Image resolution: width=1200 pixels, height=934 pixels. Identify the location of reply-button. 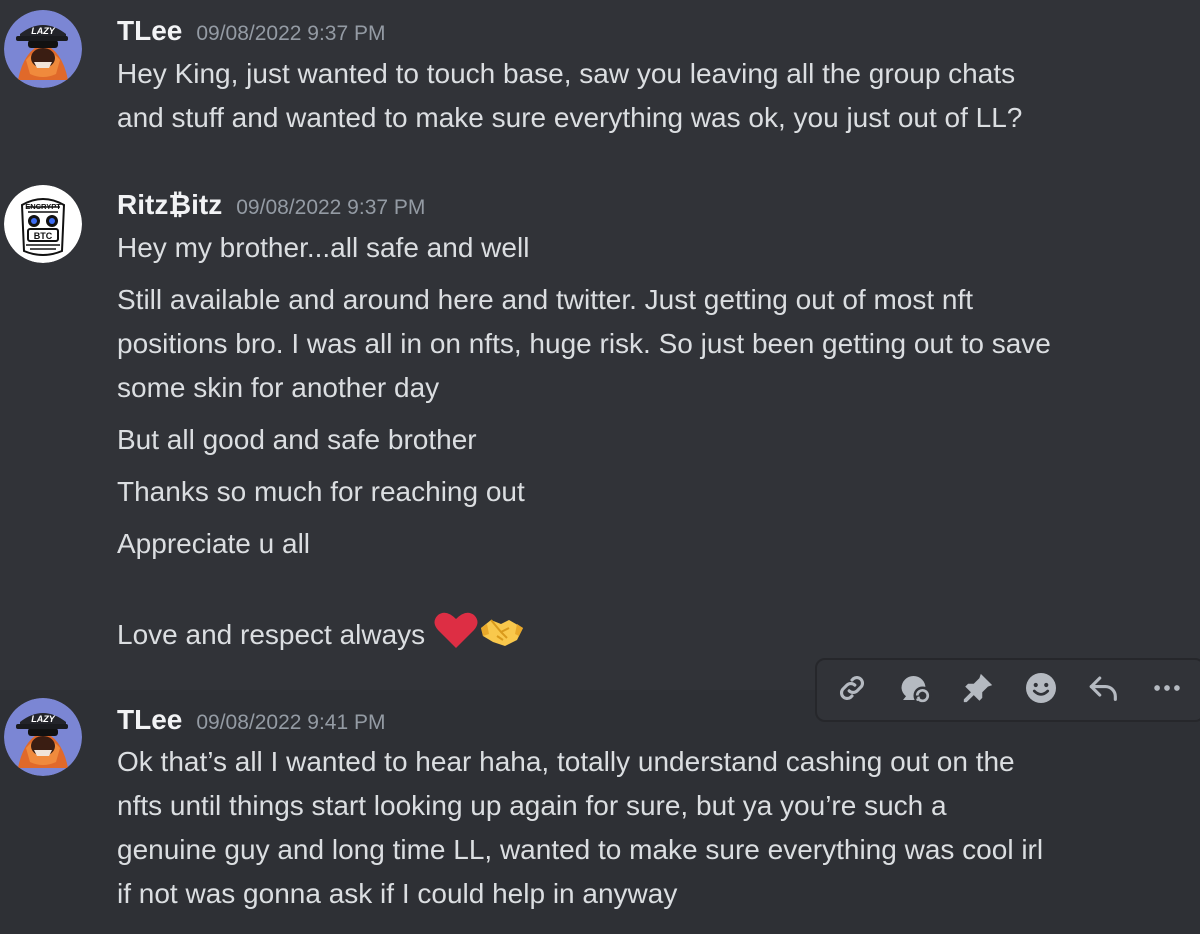
(1104, 690).